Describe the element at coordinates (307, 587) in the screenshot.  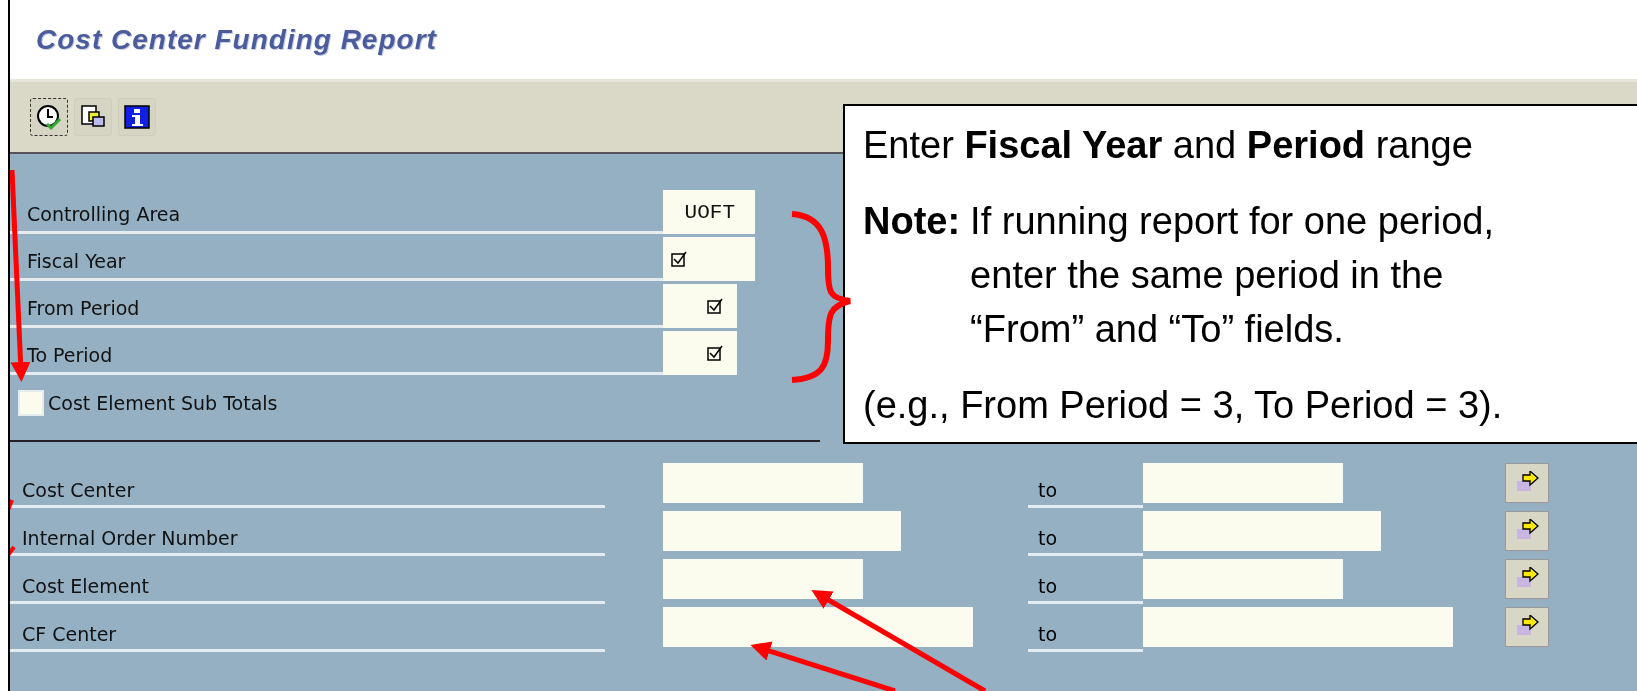
I see `field-label: Cost Element` at that location.